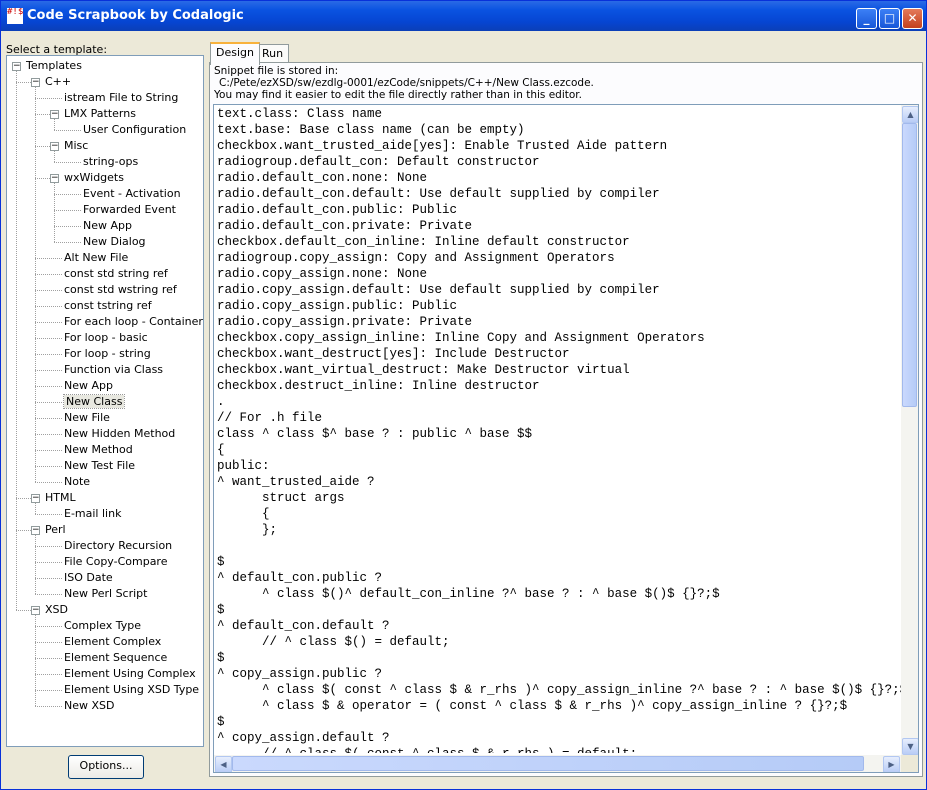 This screenshot has height=790, width=927. Describe the element at coordinates (130, 674) in the screenshot. I see `tree-item: Element Using Complex` at that location.